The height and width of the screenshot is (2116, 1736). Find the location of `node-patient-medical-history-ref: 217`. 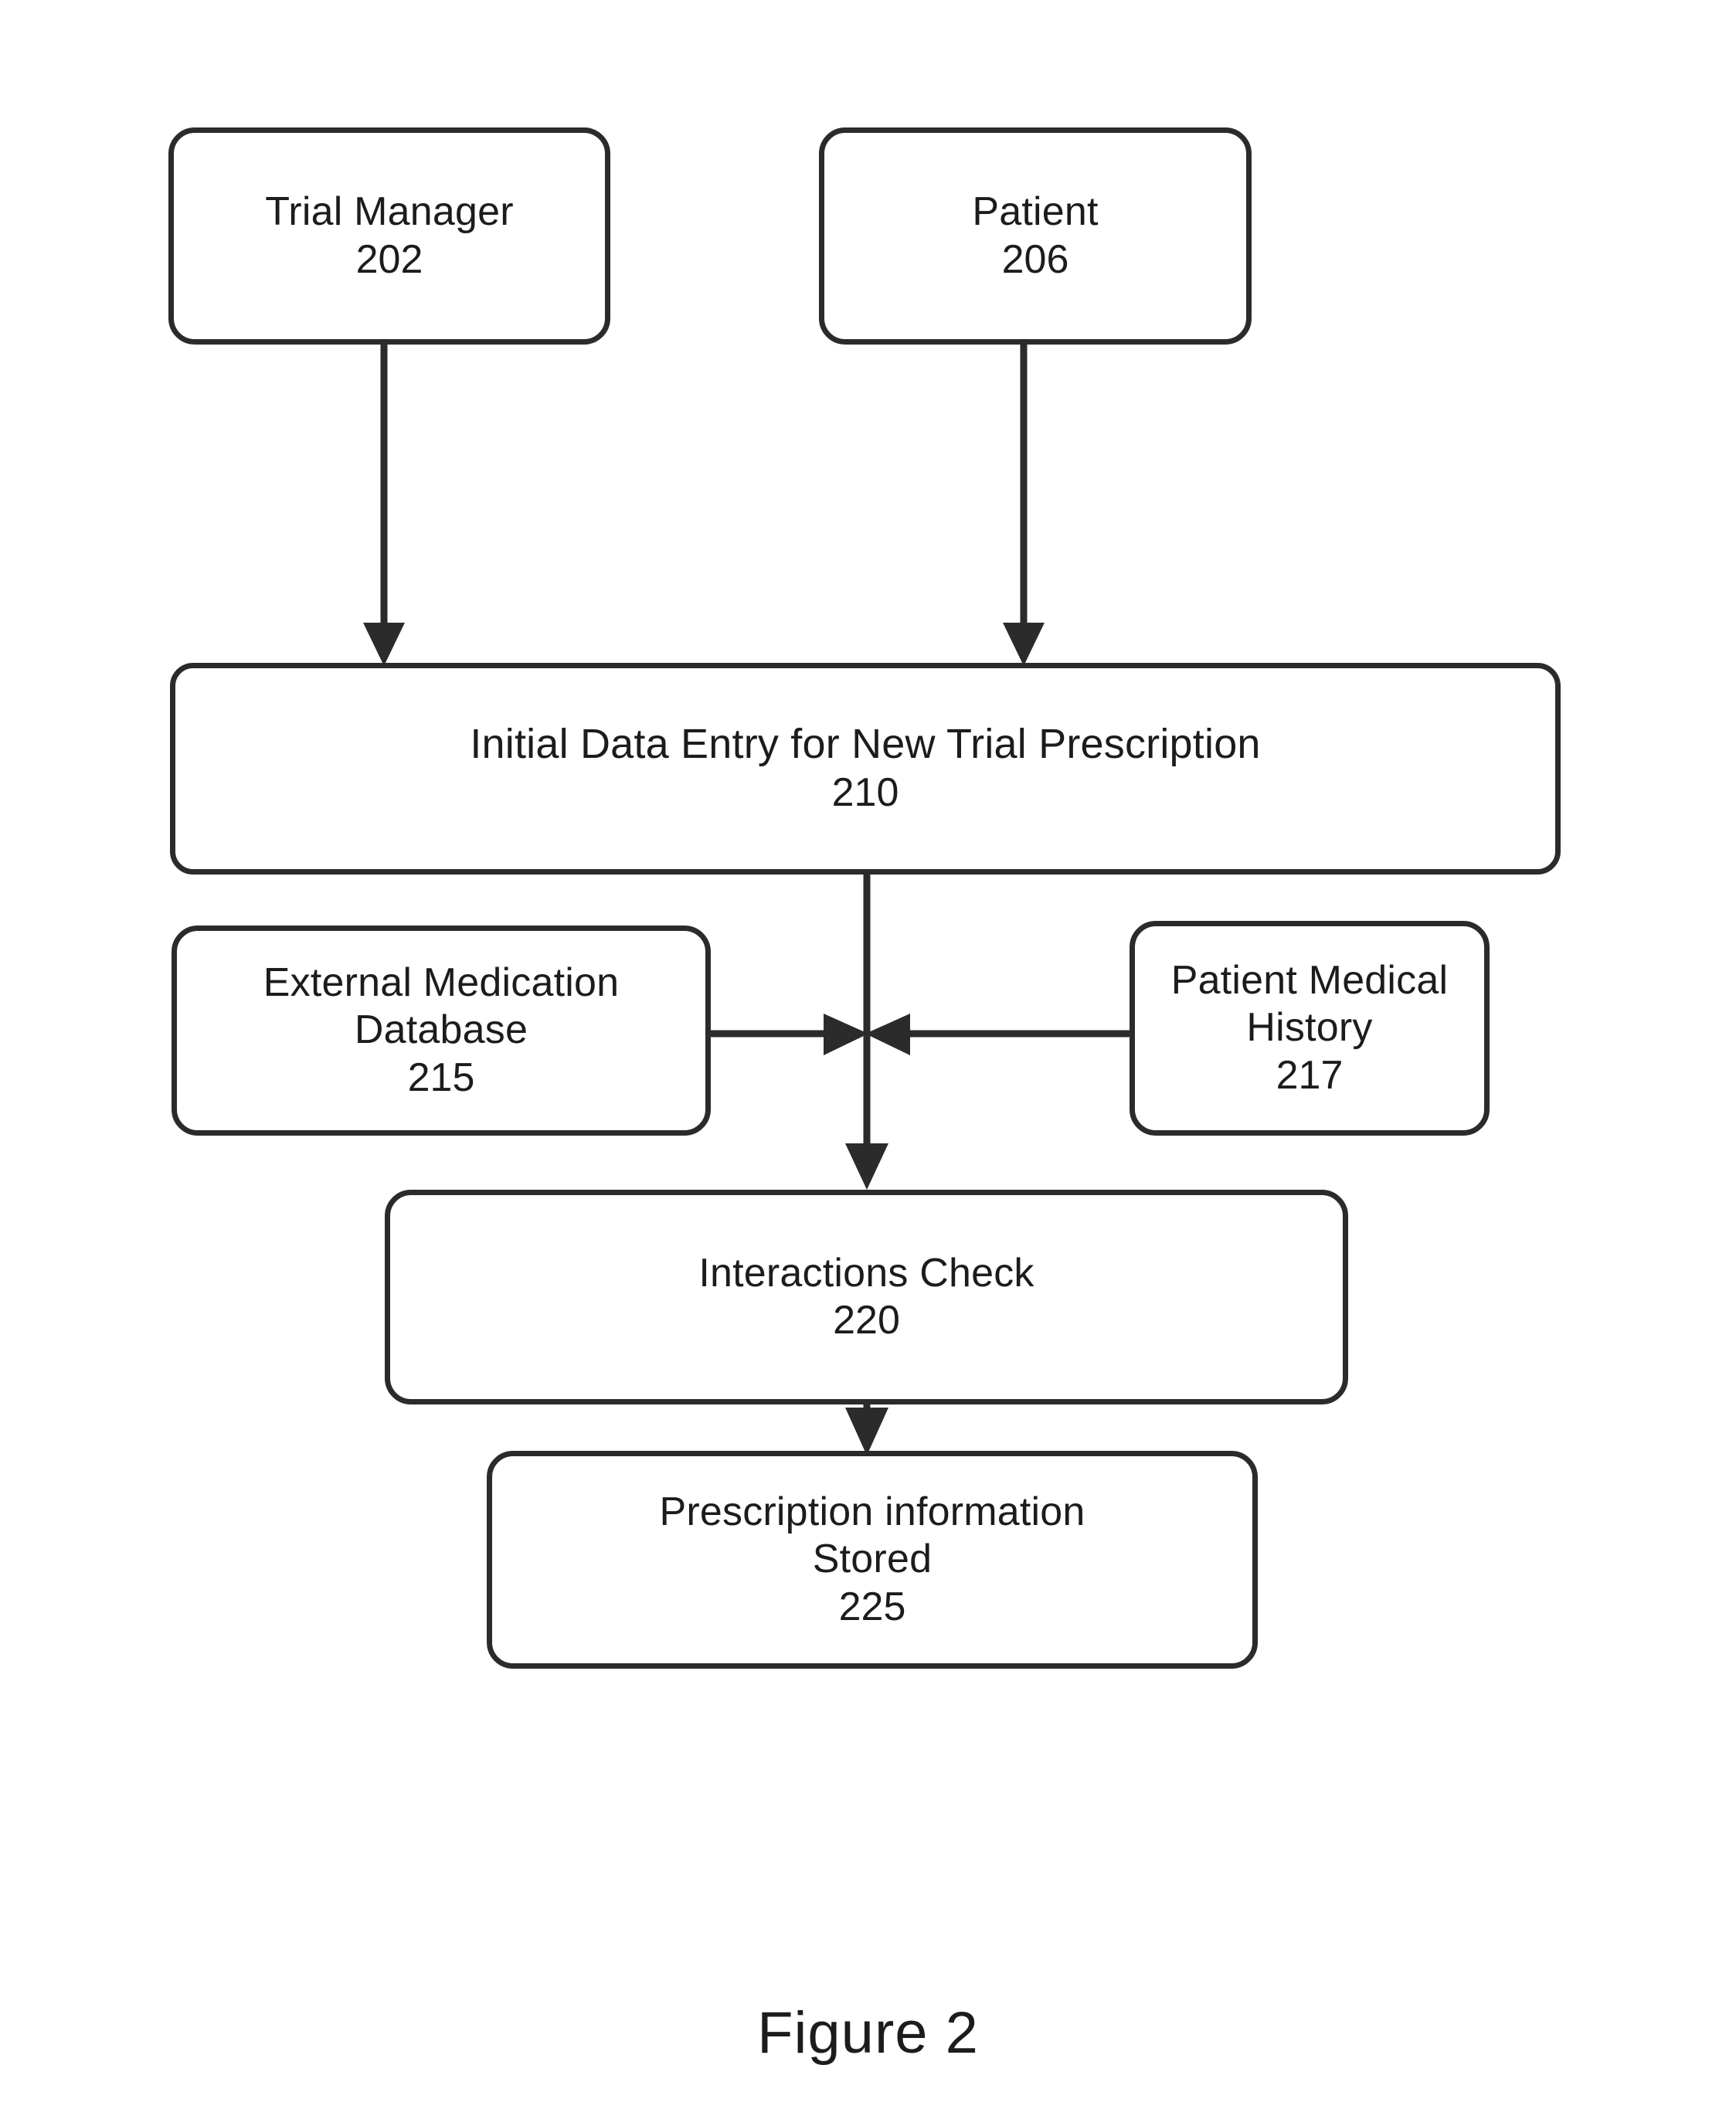

node-patient-medical-history-ref: 217 is located at coordinates (1310, 1075).